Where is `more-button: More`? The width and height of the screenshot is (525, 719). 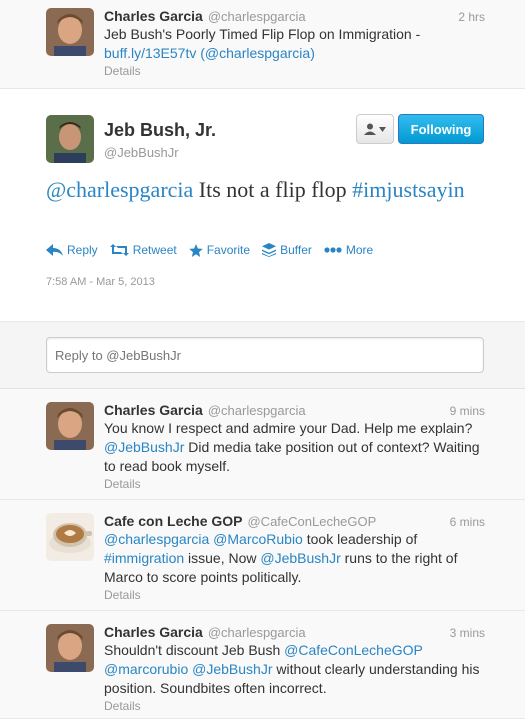 more-button: More is located at coordinates (348, 250).